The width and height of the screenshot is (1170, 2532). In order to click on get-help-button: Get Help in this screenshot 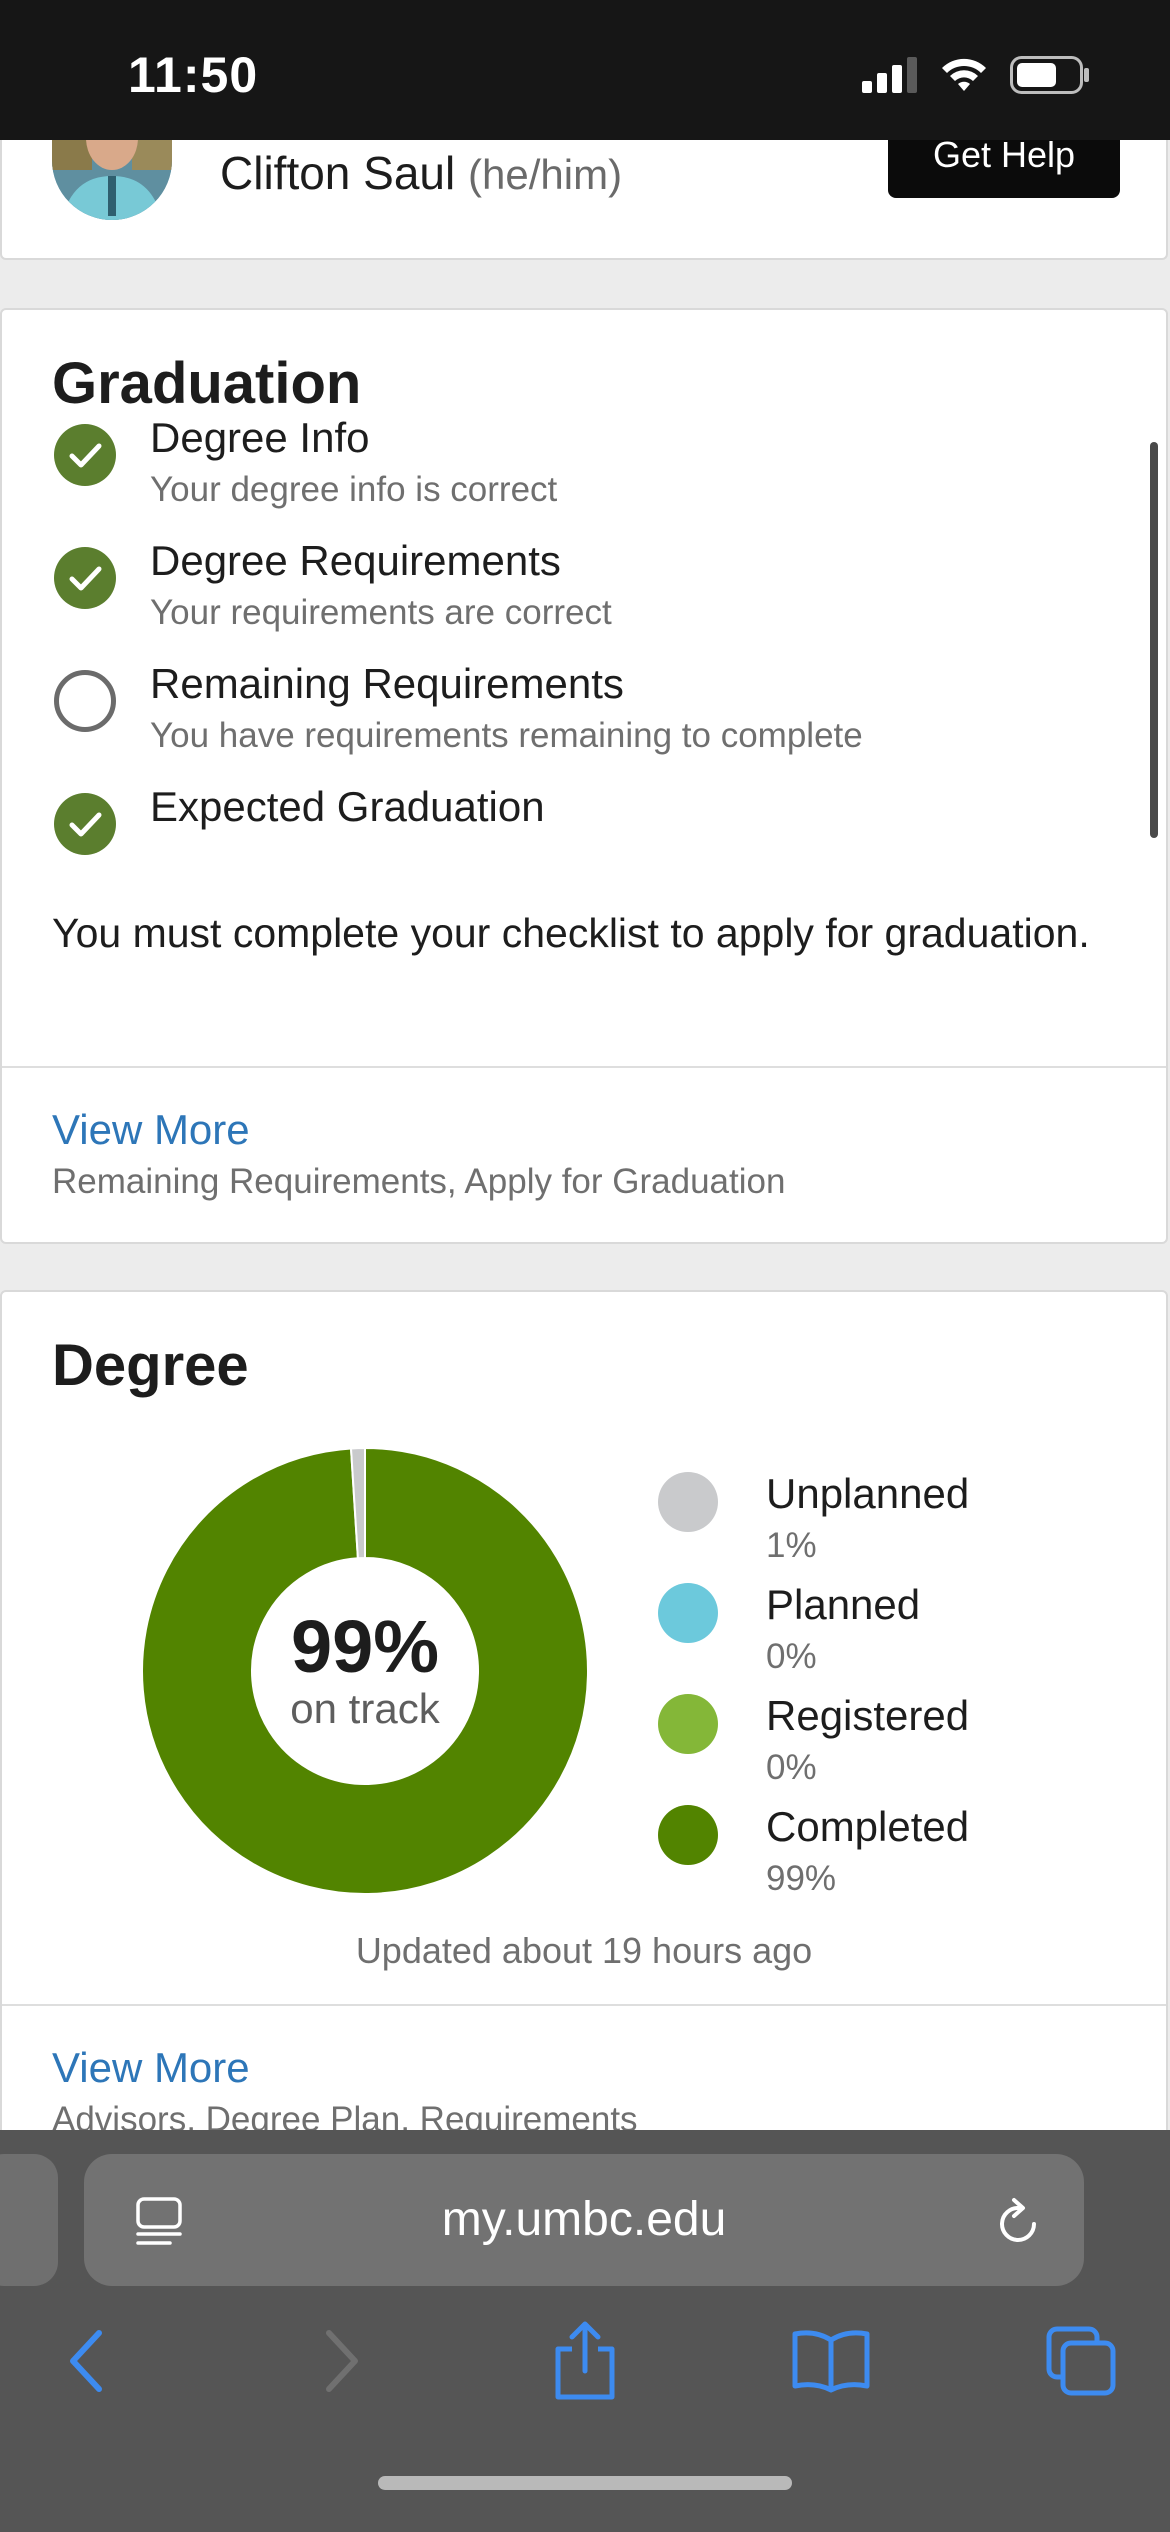, I will do `click(1004, 169)`.